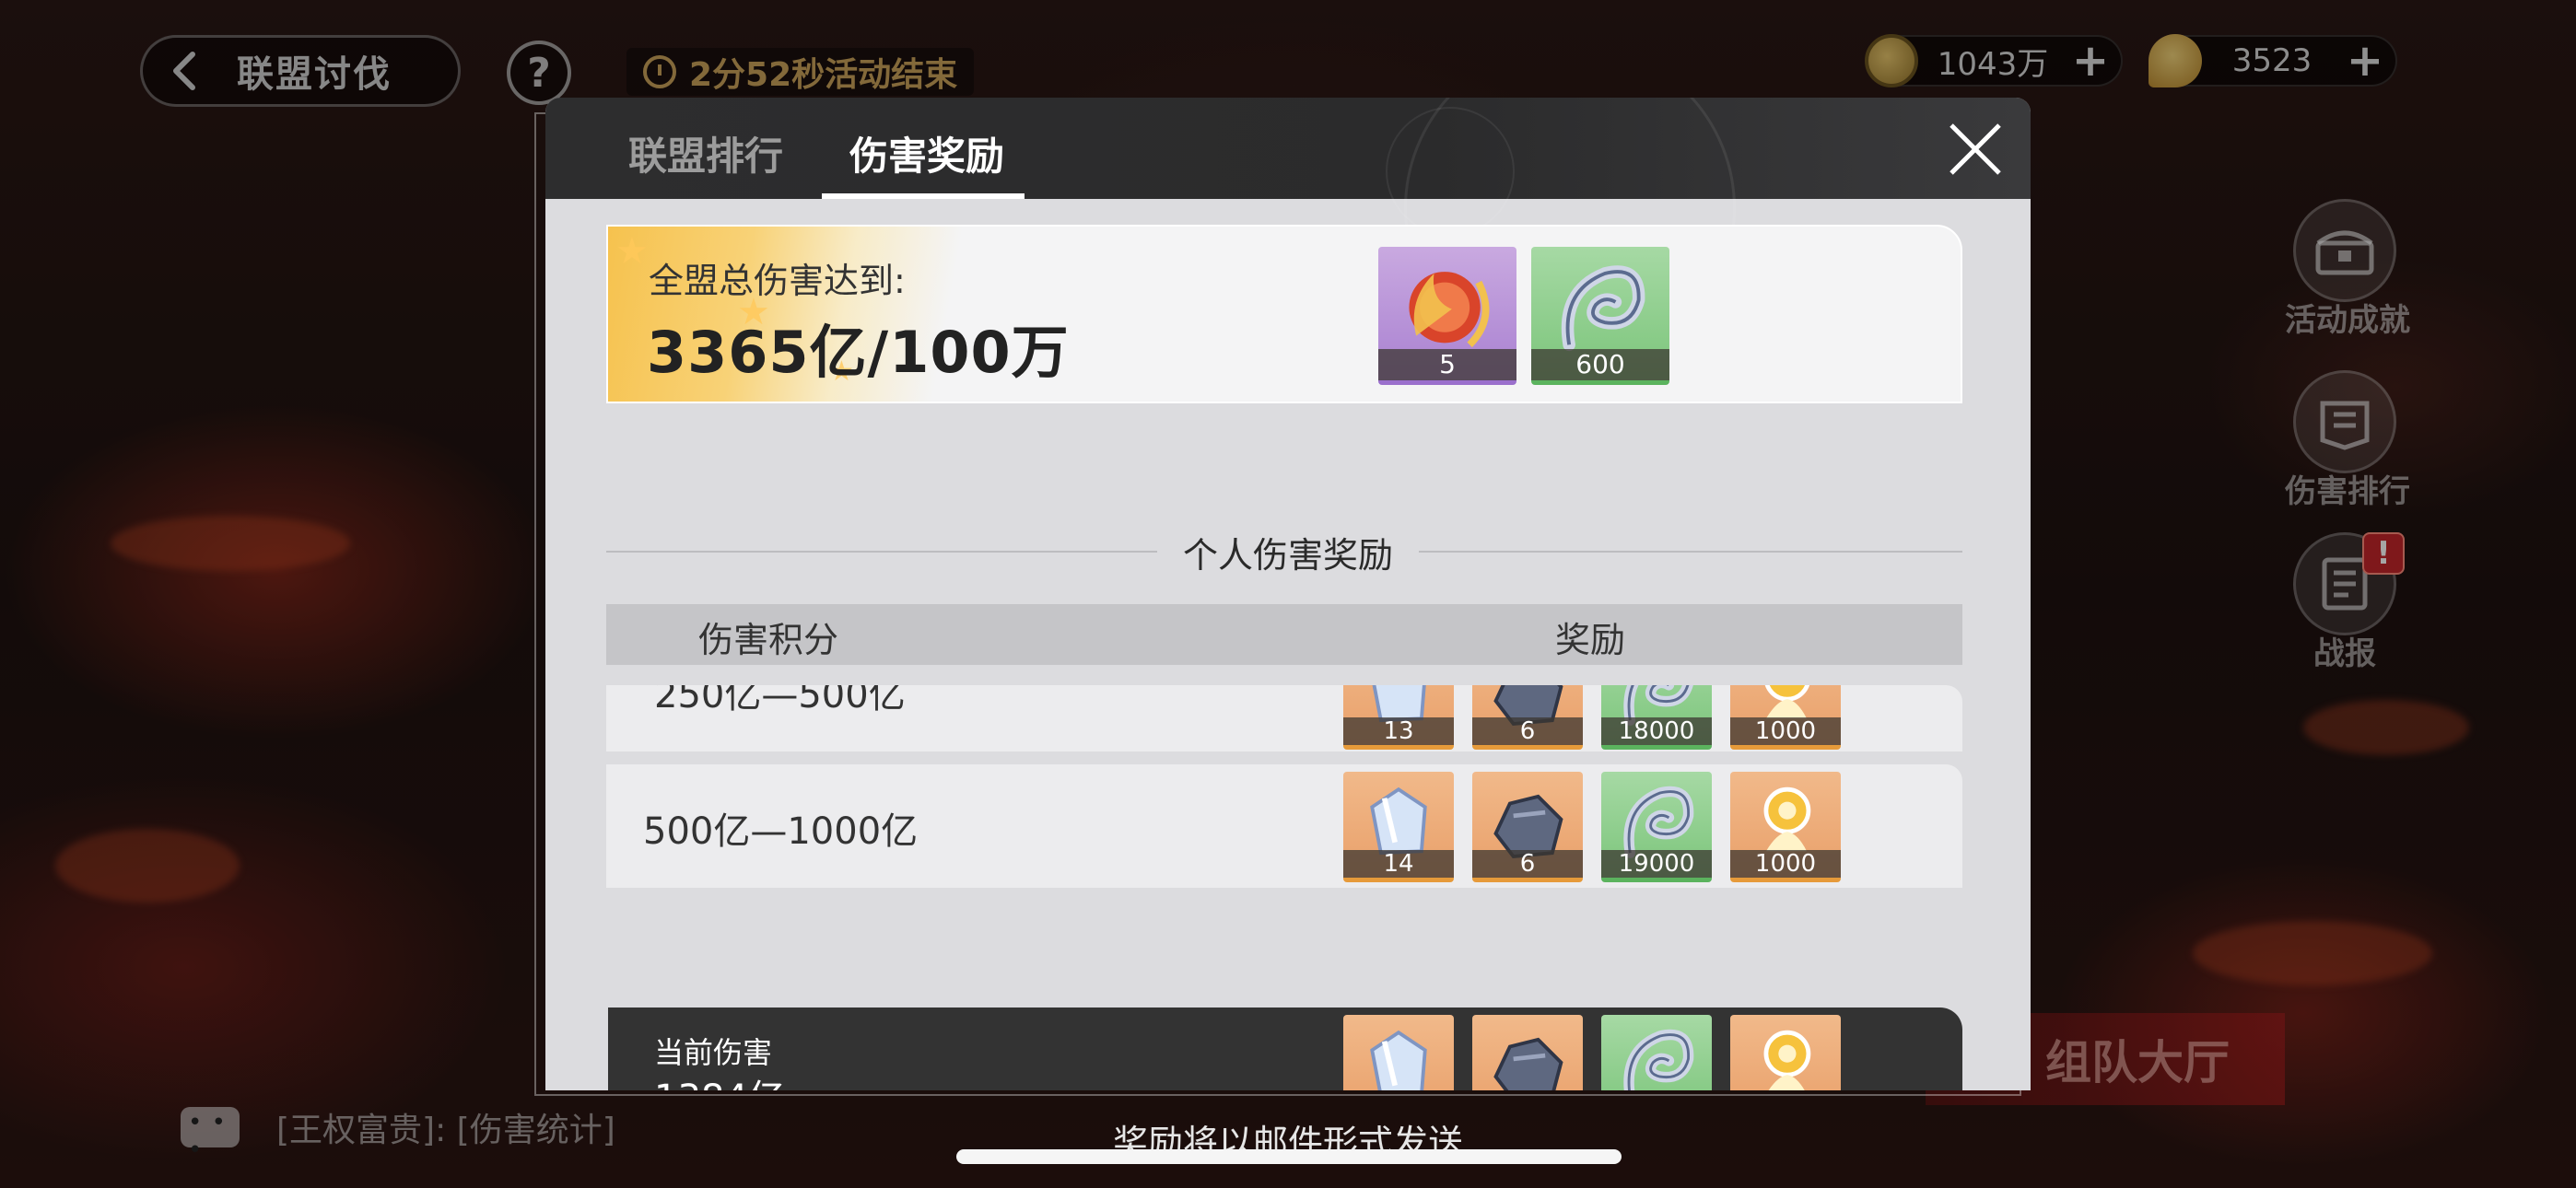  I want to click on reward-count: 18000, so click(1656, 731).